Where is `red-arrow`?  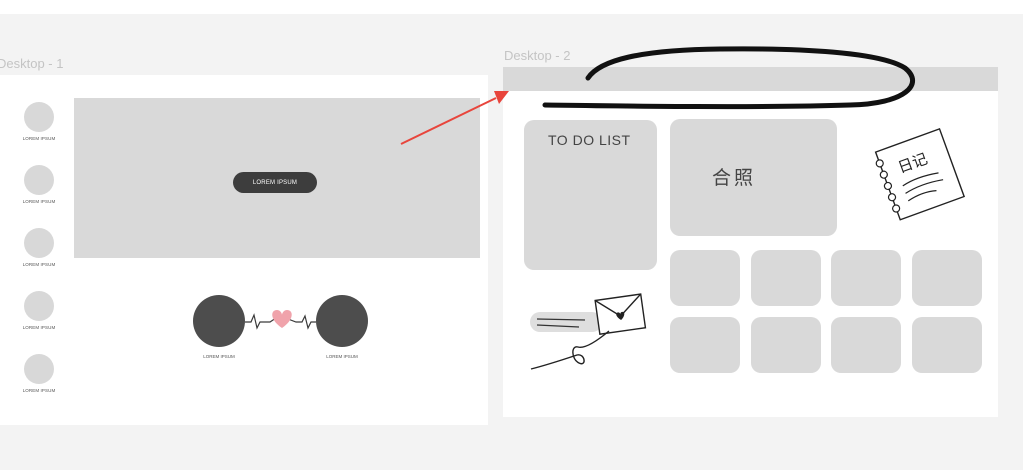 red-arrow is located at coordinates (448, 121).